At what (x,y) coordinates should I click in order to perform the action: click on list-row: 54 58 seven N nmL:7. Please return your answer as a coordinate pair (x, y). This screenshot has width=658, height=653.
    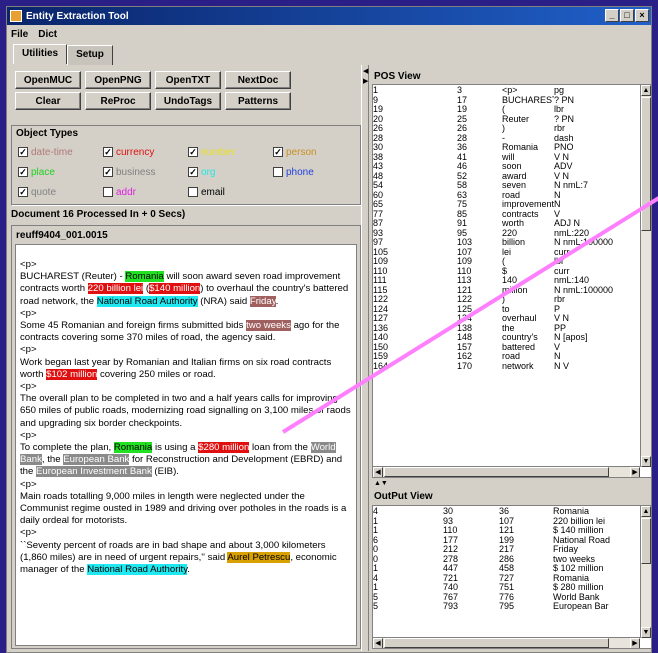
    Looking at the image, I should click on (498, 186).